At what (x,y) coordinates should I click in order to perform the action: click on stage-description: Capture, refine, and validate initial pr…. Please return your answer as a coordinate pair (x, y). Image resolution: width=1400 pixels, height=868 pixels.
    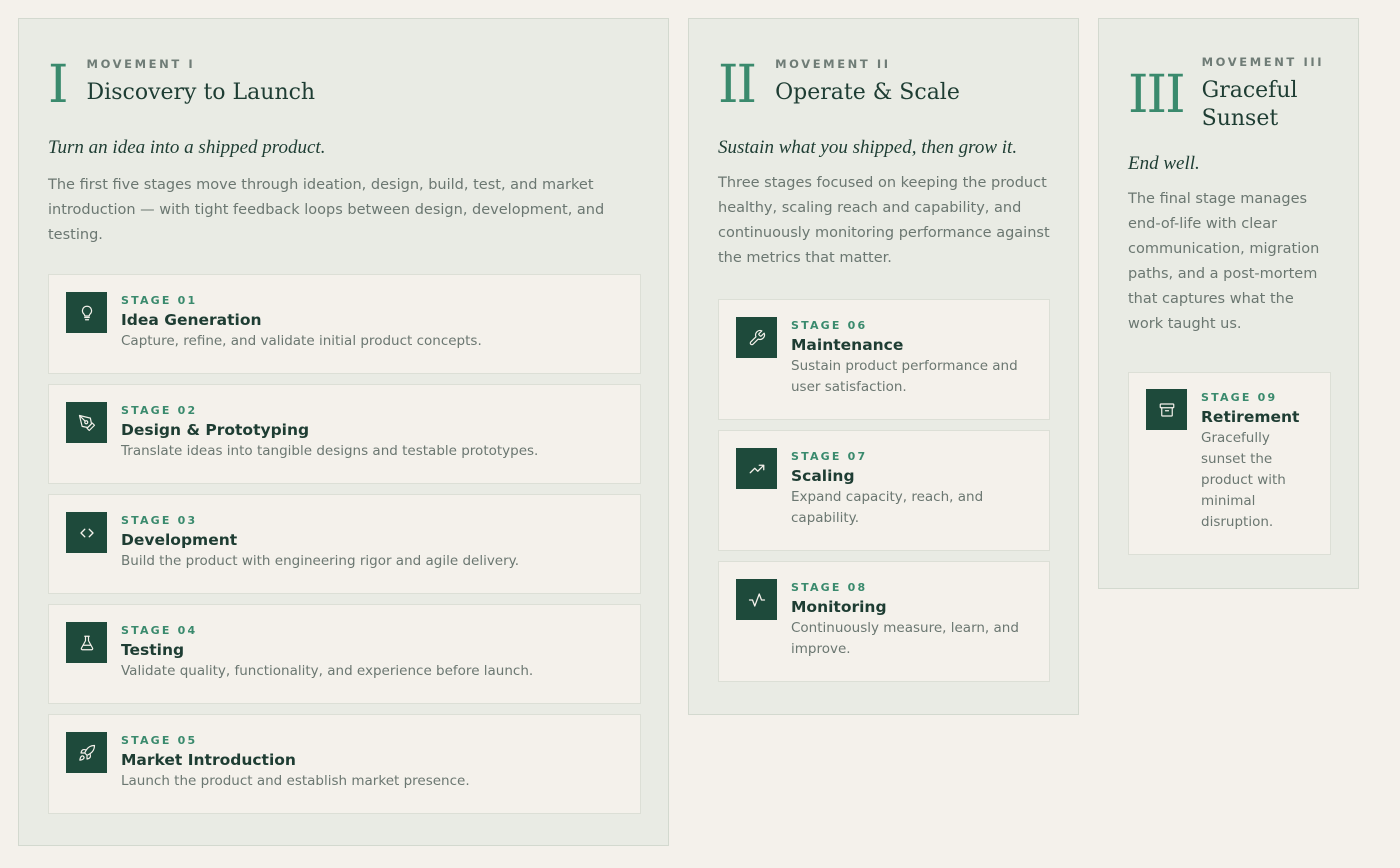
    Looking at the image, I should click on (301, 341).